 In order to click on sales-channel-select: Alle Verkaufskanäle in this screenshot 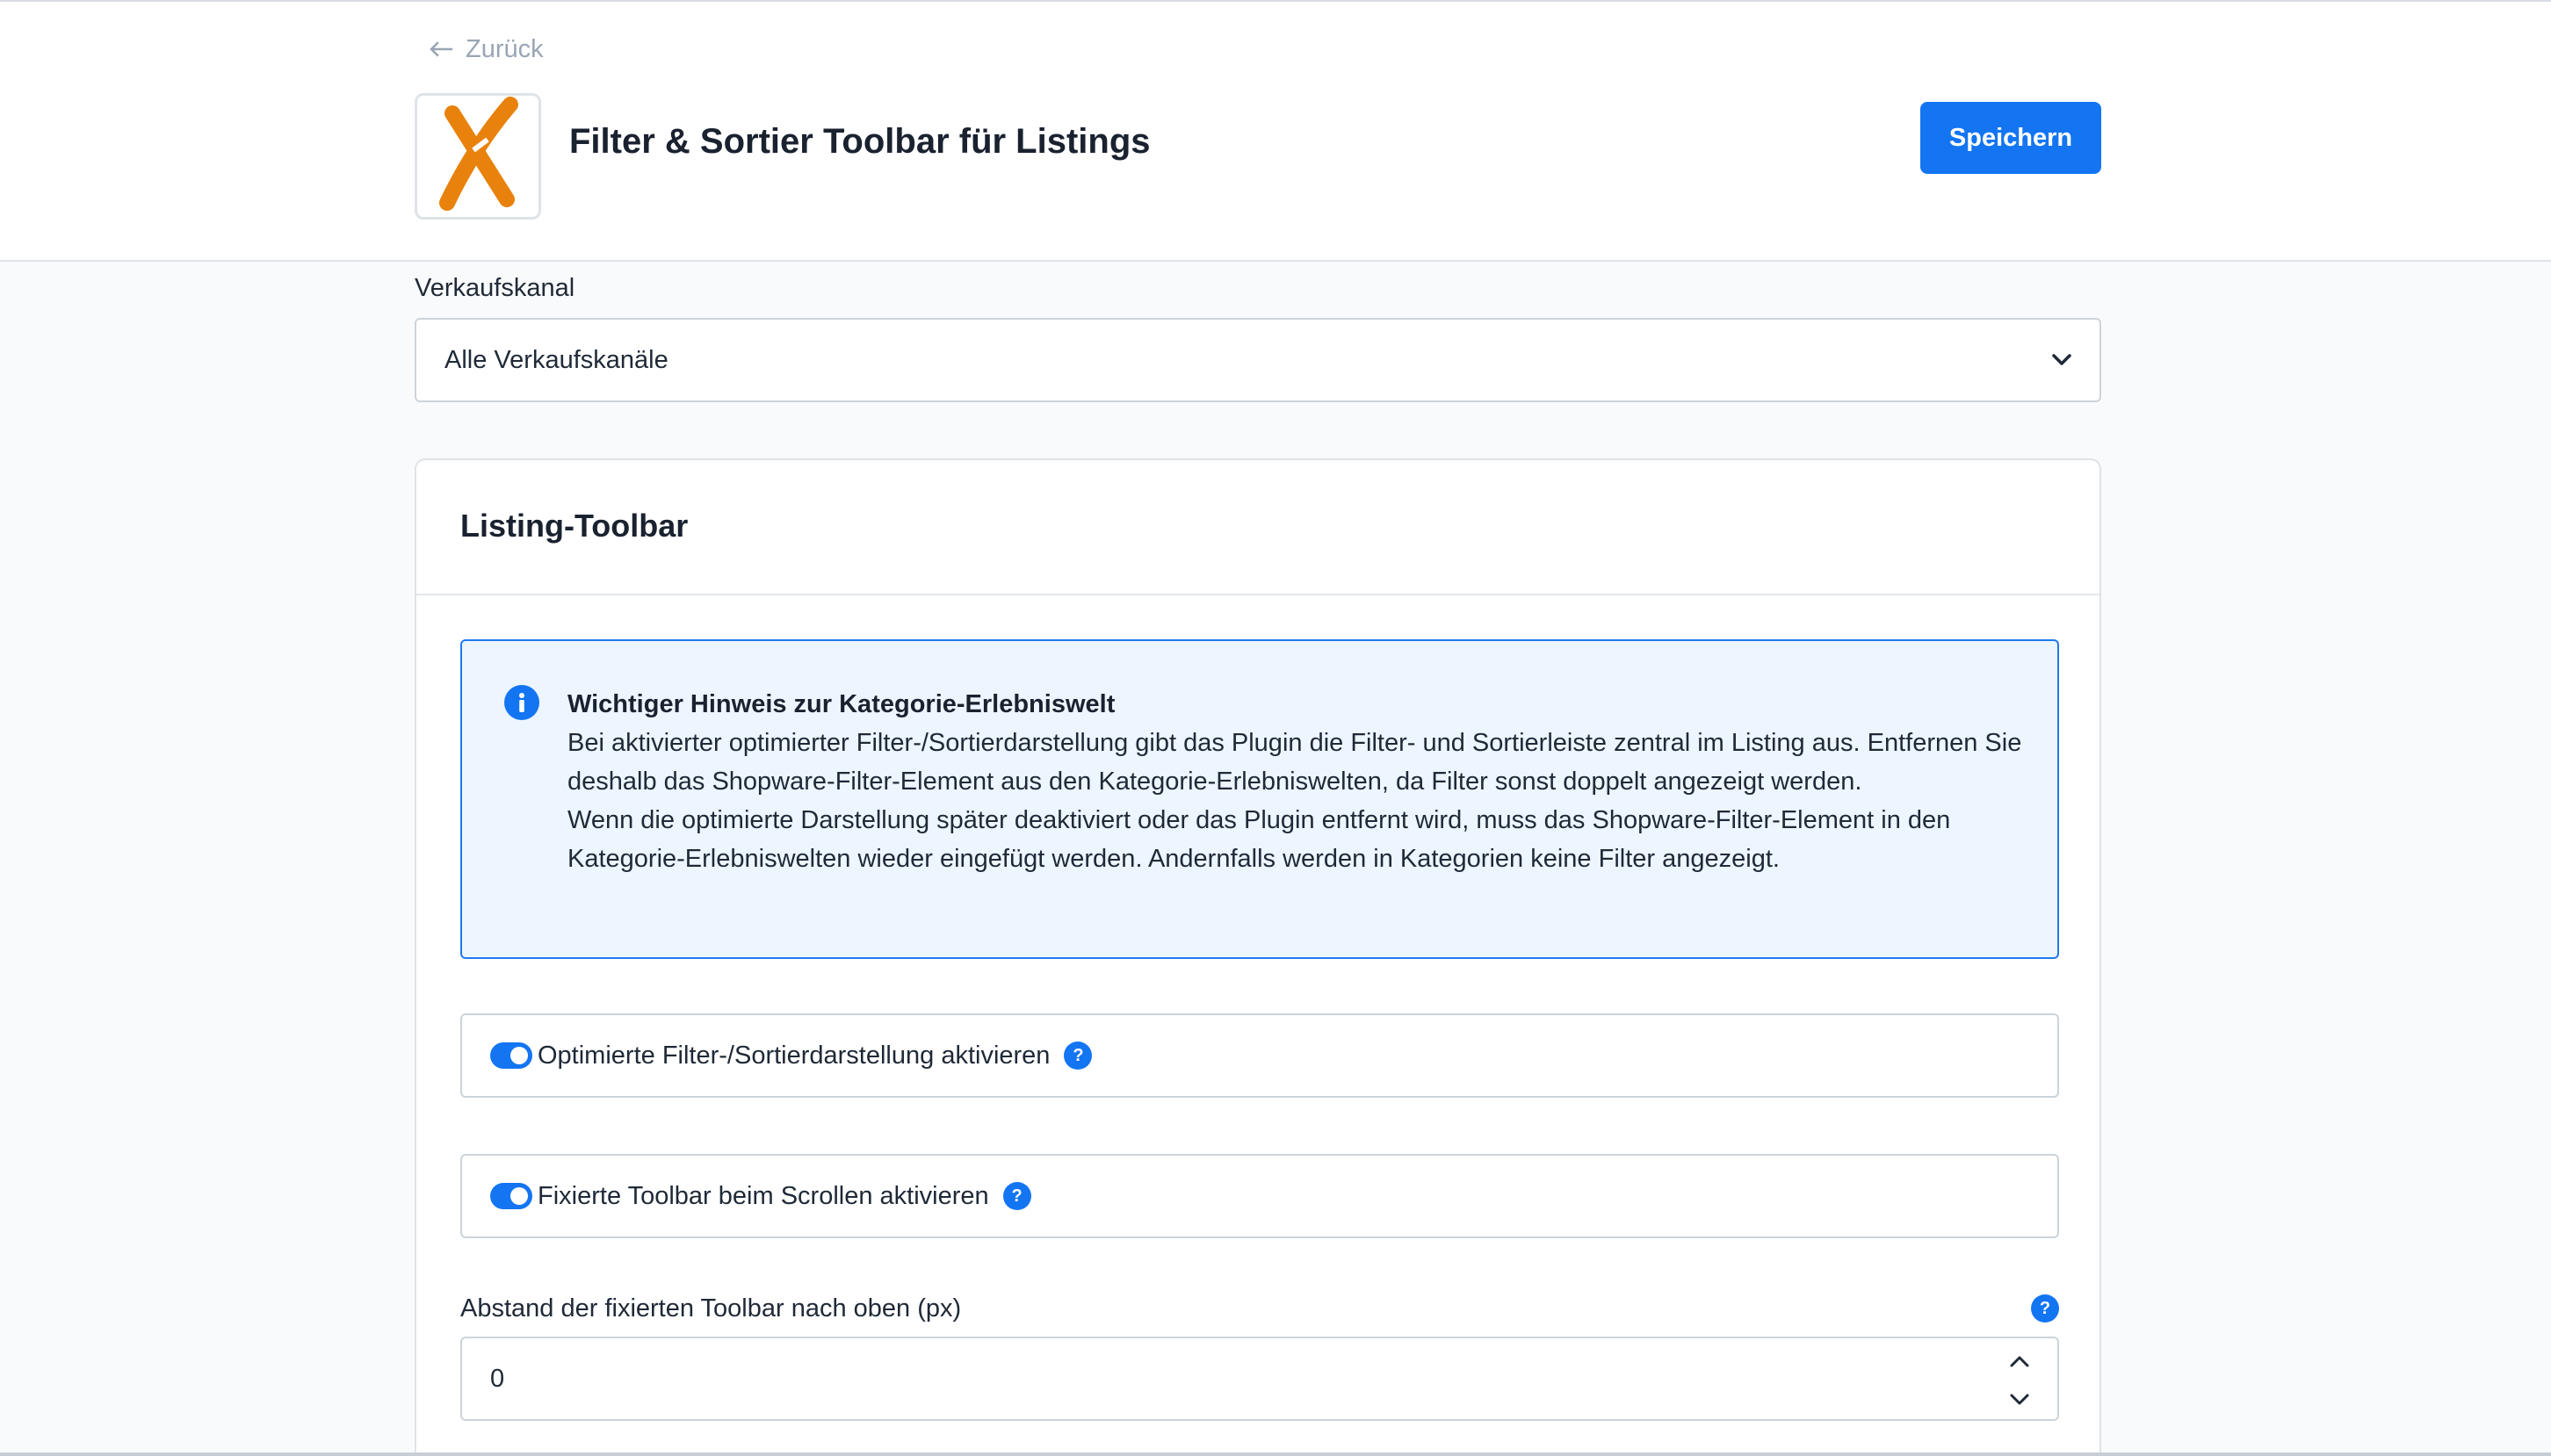, I will do `click(1258, 360)`.